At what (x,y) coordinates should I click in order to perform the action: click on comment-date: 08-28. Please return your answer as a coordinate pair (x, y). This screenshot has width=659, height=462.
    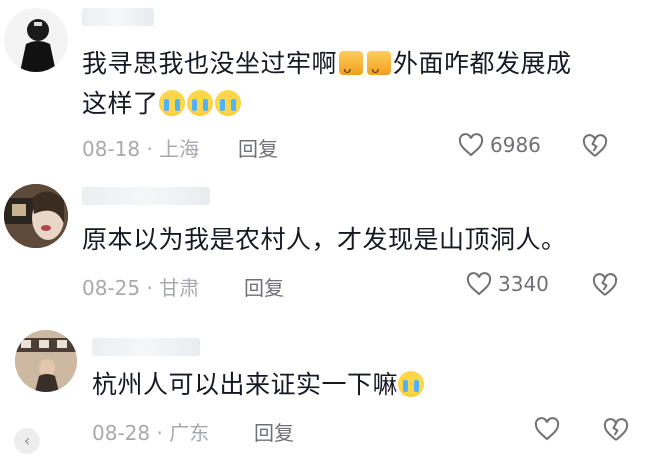
    Looking at the image, I should click on (121, 433).